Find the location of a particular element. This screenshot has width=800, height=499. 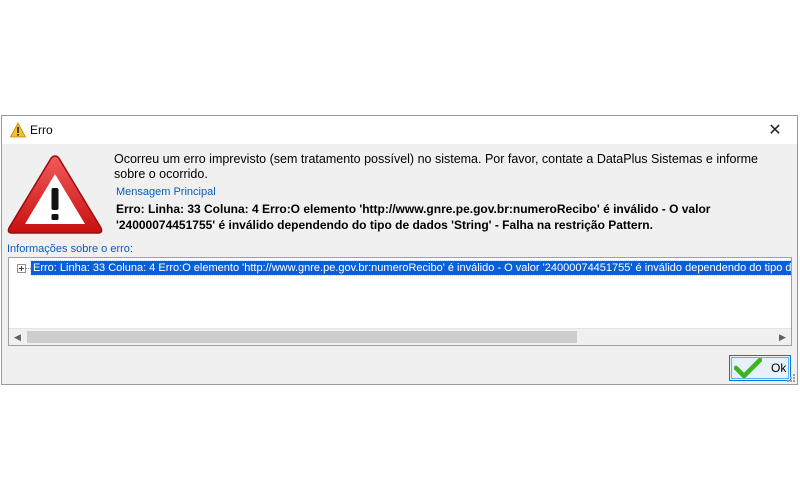

tree-expand-icon is located at coordinates (21, 268).